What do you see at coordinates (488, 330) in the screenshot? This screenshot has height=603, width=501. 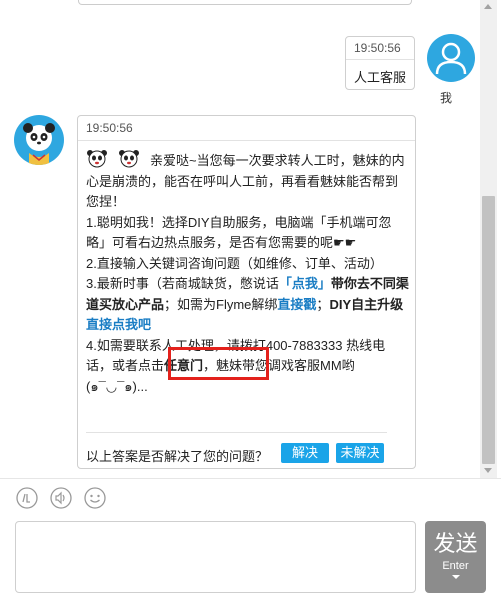 I see `scroll-thumb` at bounding box center [488, 330].